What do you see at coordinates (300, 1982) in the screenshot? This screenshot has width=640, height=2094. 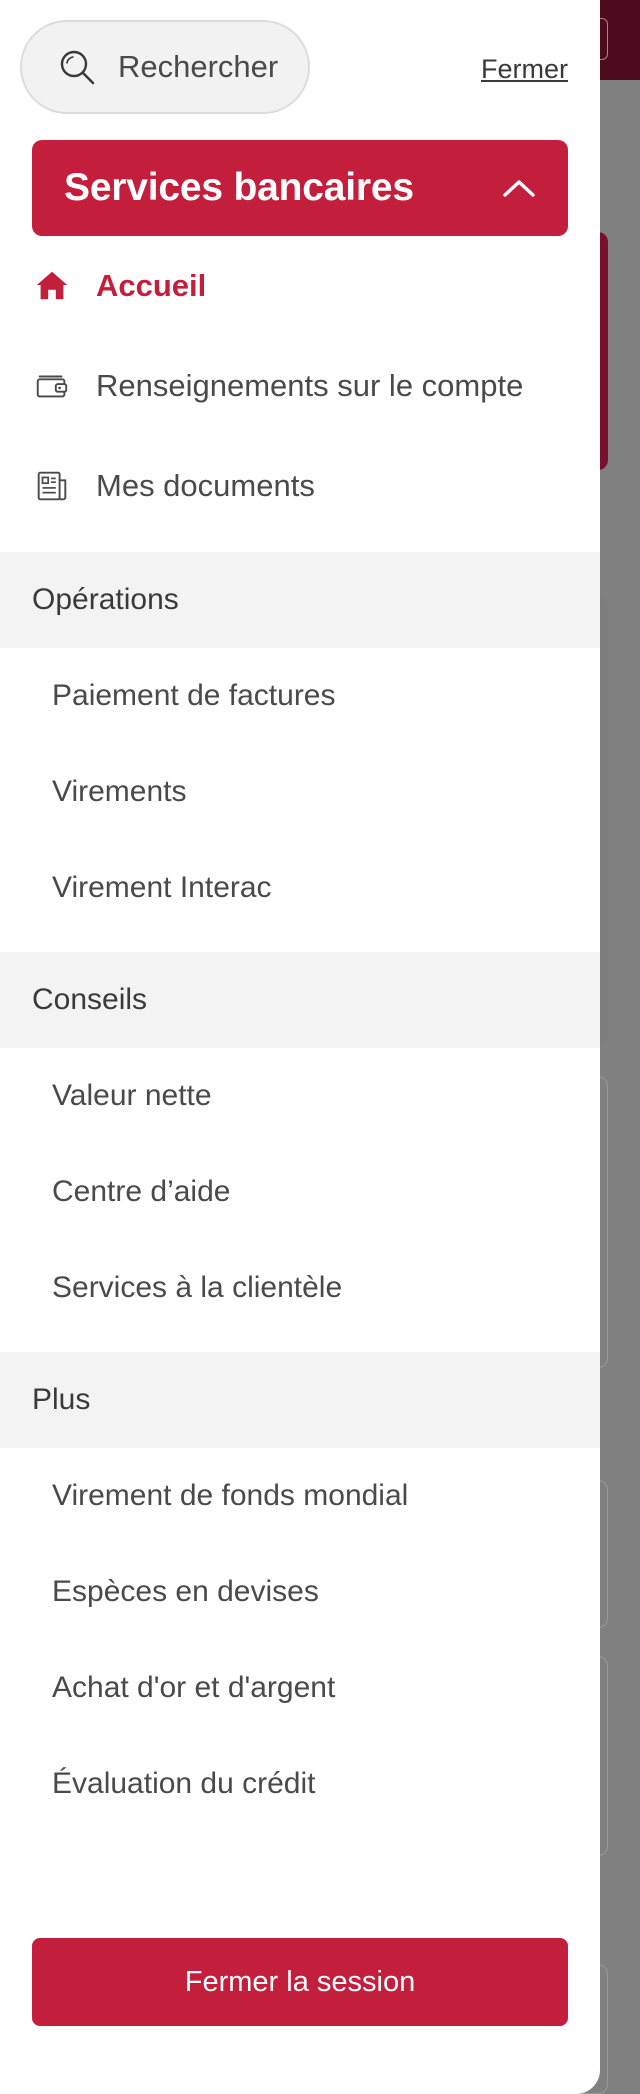 I see `logout-button: Fermer la session` at bounding box center [300, 1982].